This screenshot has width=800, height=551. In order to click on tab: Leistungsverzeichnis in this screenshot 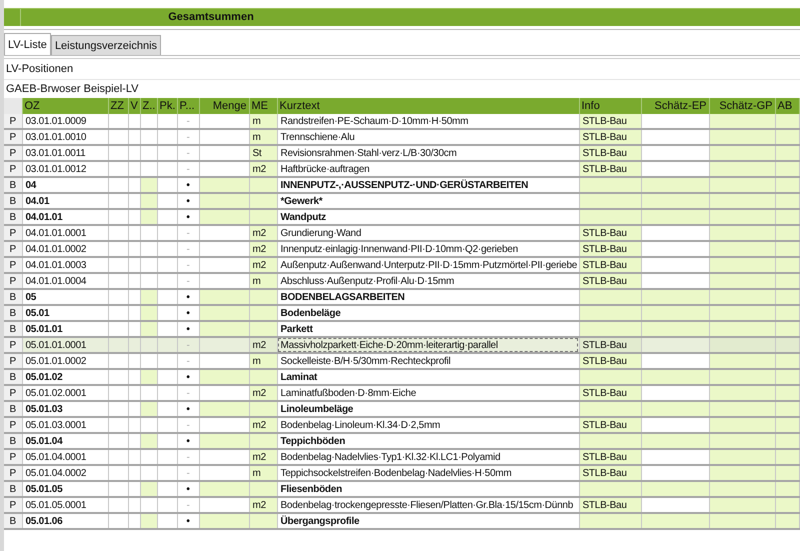, I will do `click(106, 45)`.